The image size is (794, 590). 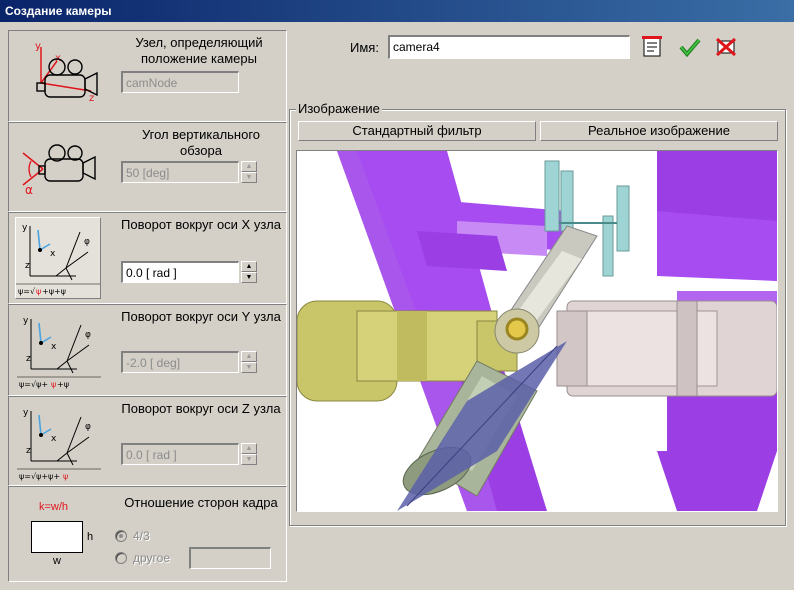 What do you see at coordinates (652, 47) in the screenshot?
I see `notepad-icon` at bounding box center [652, 47].